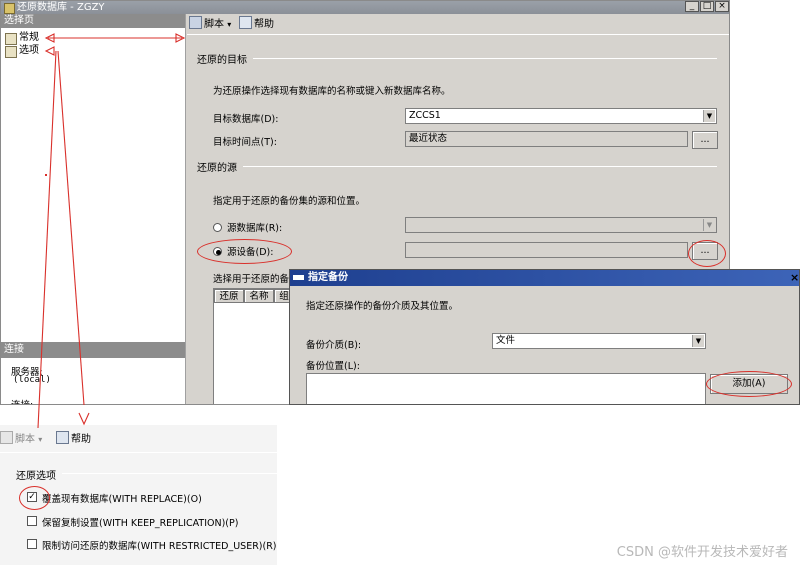 The height and width of the screenshot is (565, 800). Describe the element at coordinates (244, 251) in the screenshot. I see `annotation-circle-source-device` at that location.